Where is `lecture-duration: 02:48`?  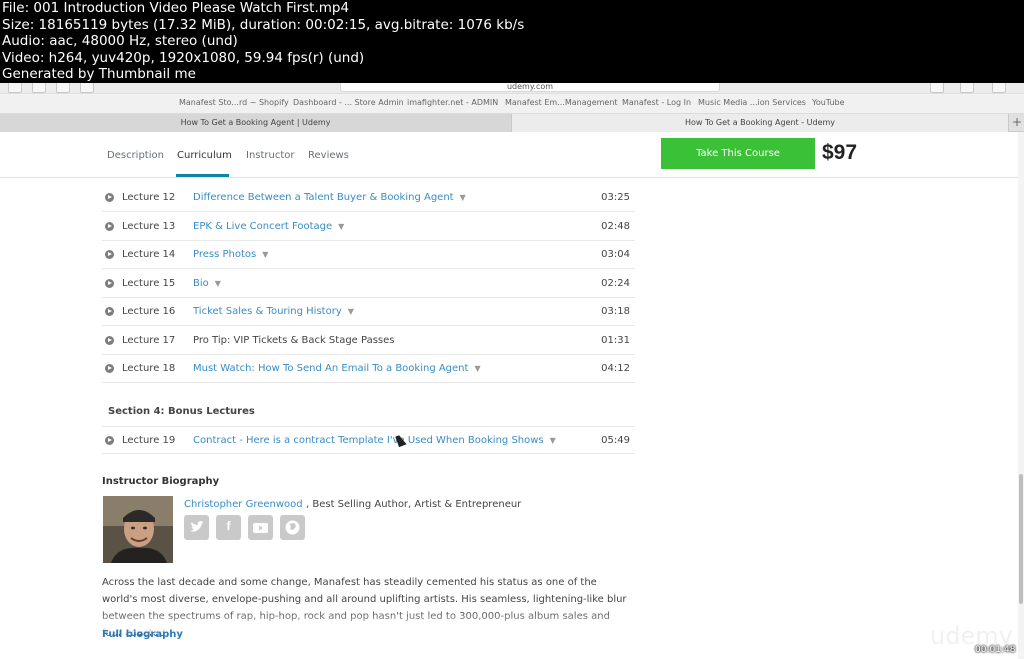
lecture-duration: 02:48 is located at coordinates (615, 226).